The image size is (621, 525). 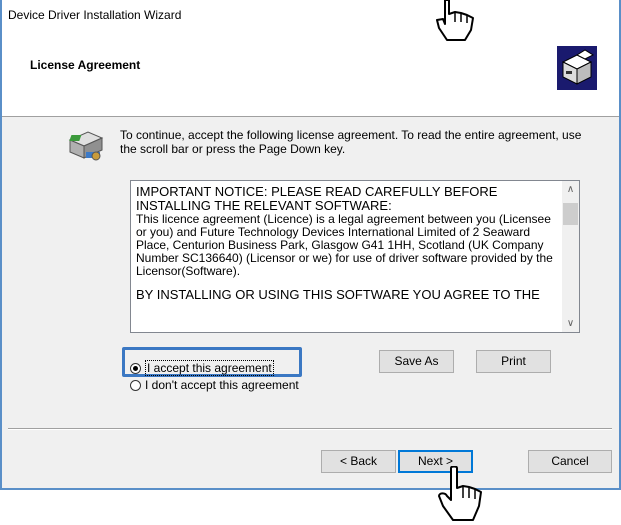 I want to click on license-heading-line2: INSTALLING THE RELEVANT SOFTWARE:, so click(x=264, y=205).